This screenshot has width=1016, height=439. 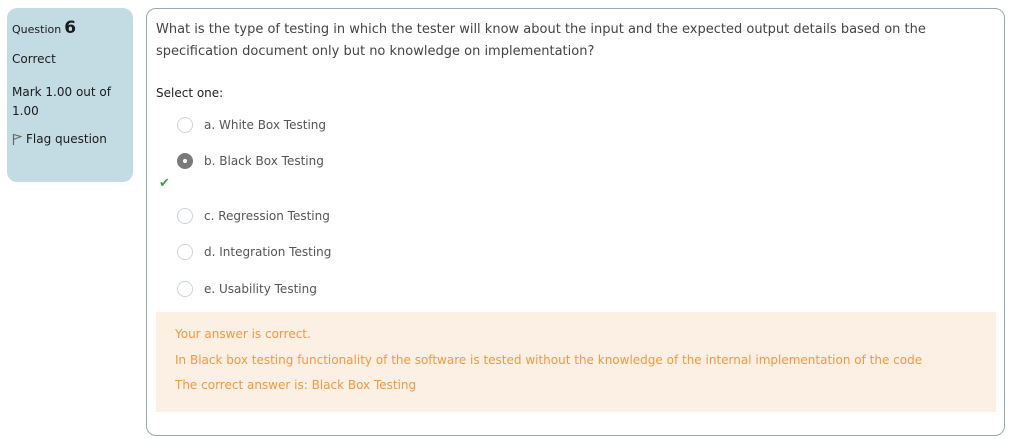 I want to click on answer-option-b: b. Black Box Testing, so click(x=250, y=161).